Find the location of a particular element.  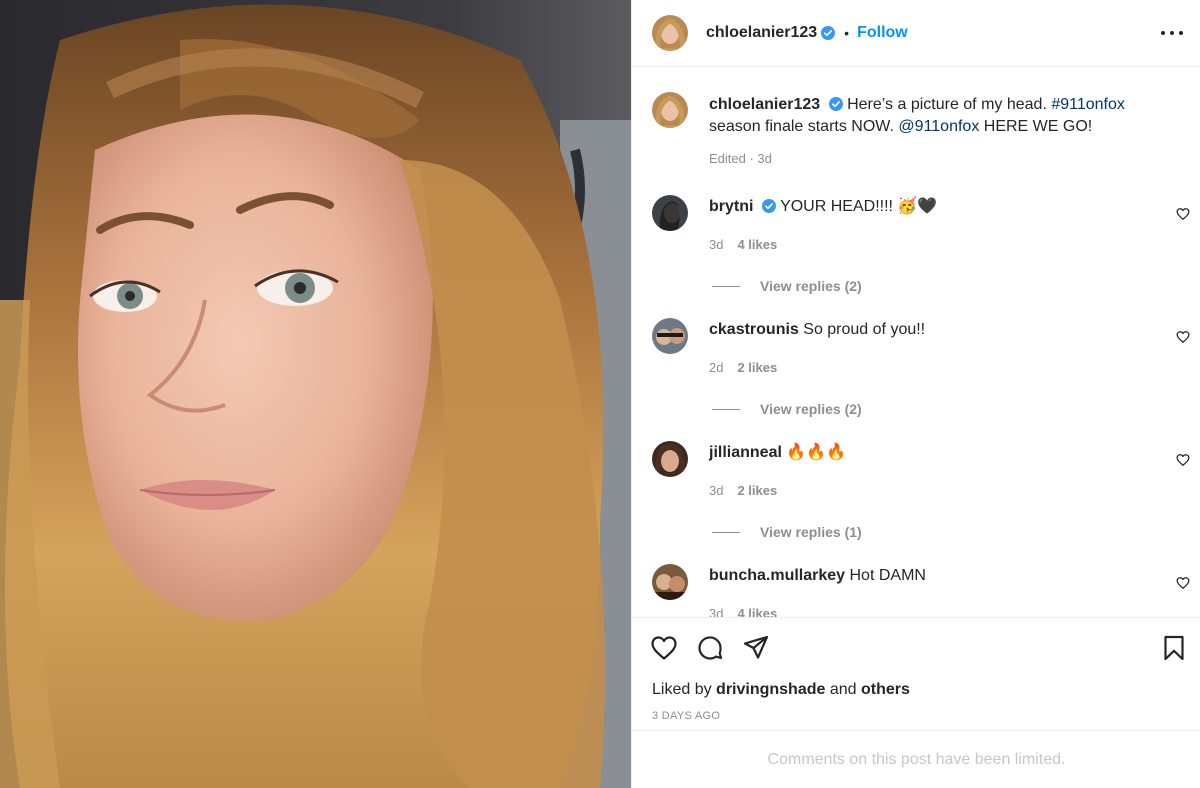

caption-hashtag: #911onfox is located at coordinates (1088, 104).